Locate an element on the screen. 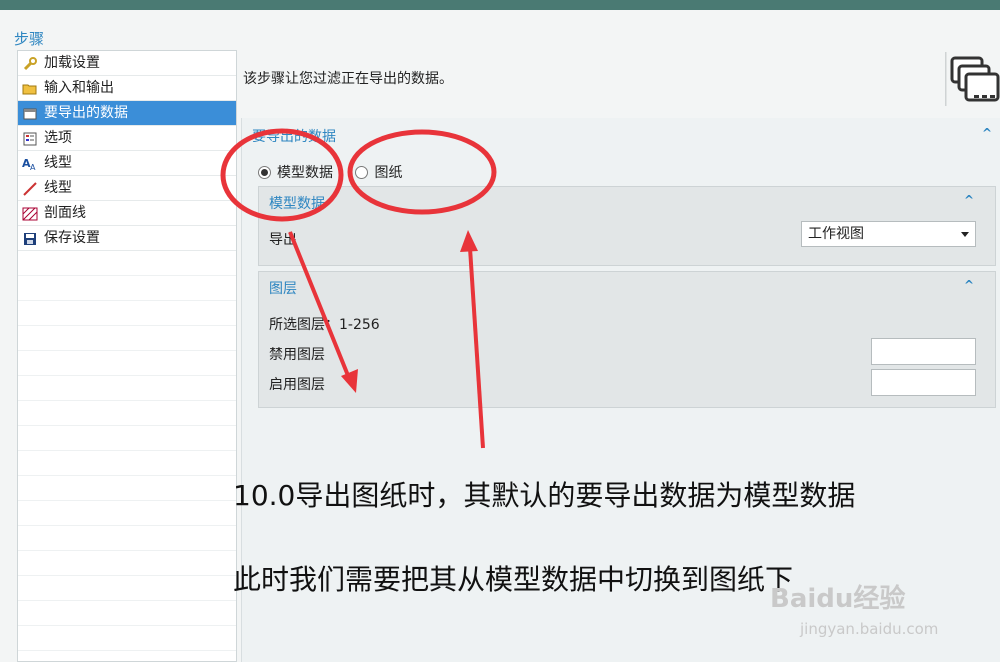 This screenshot has height=662, width=1000. step-load-settings: 加载设置 is located at coordinates (127, 63).